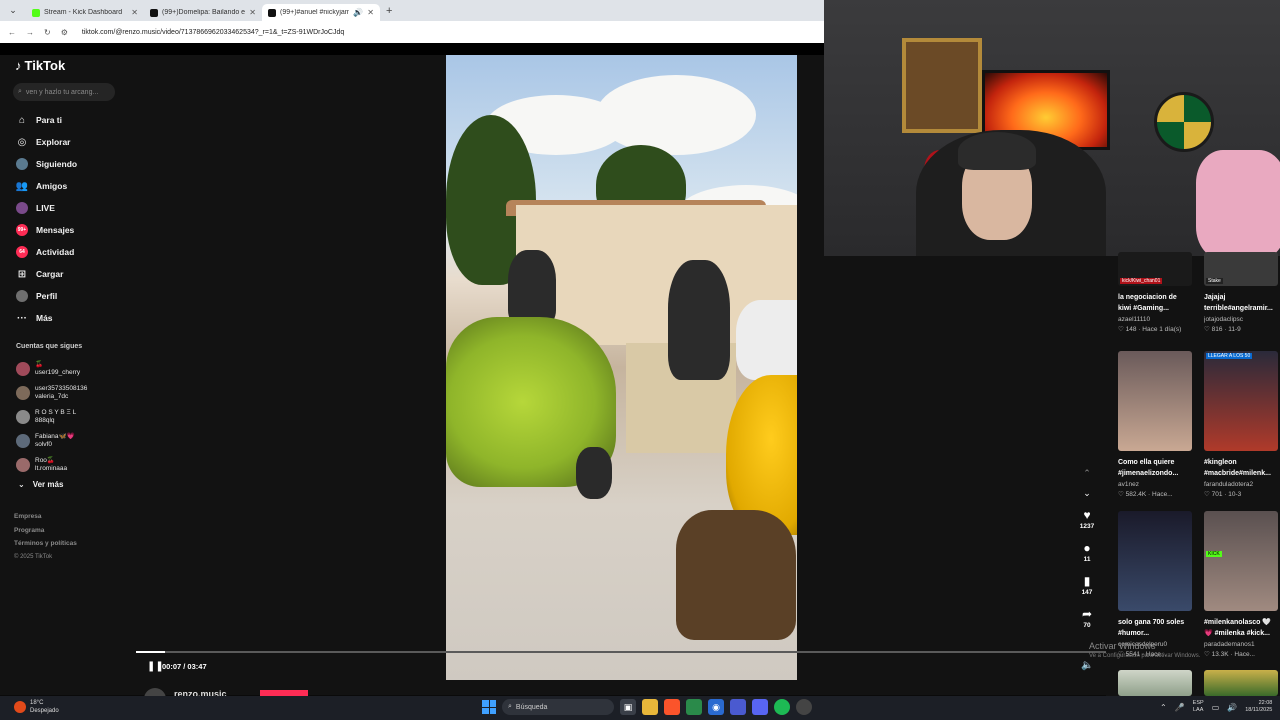 The image size is (1280, 720). What do you see at coordinates (694, 707) in the screenshot?
I see `excel-icon` at bounding box center [694, 707].